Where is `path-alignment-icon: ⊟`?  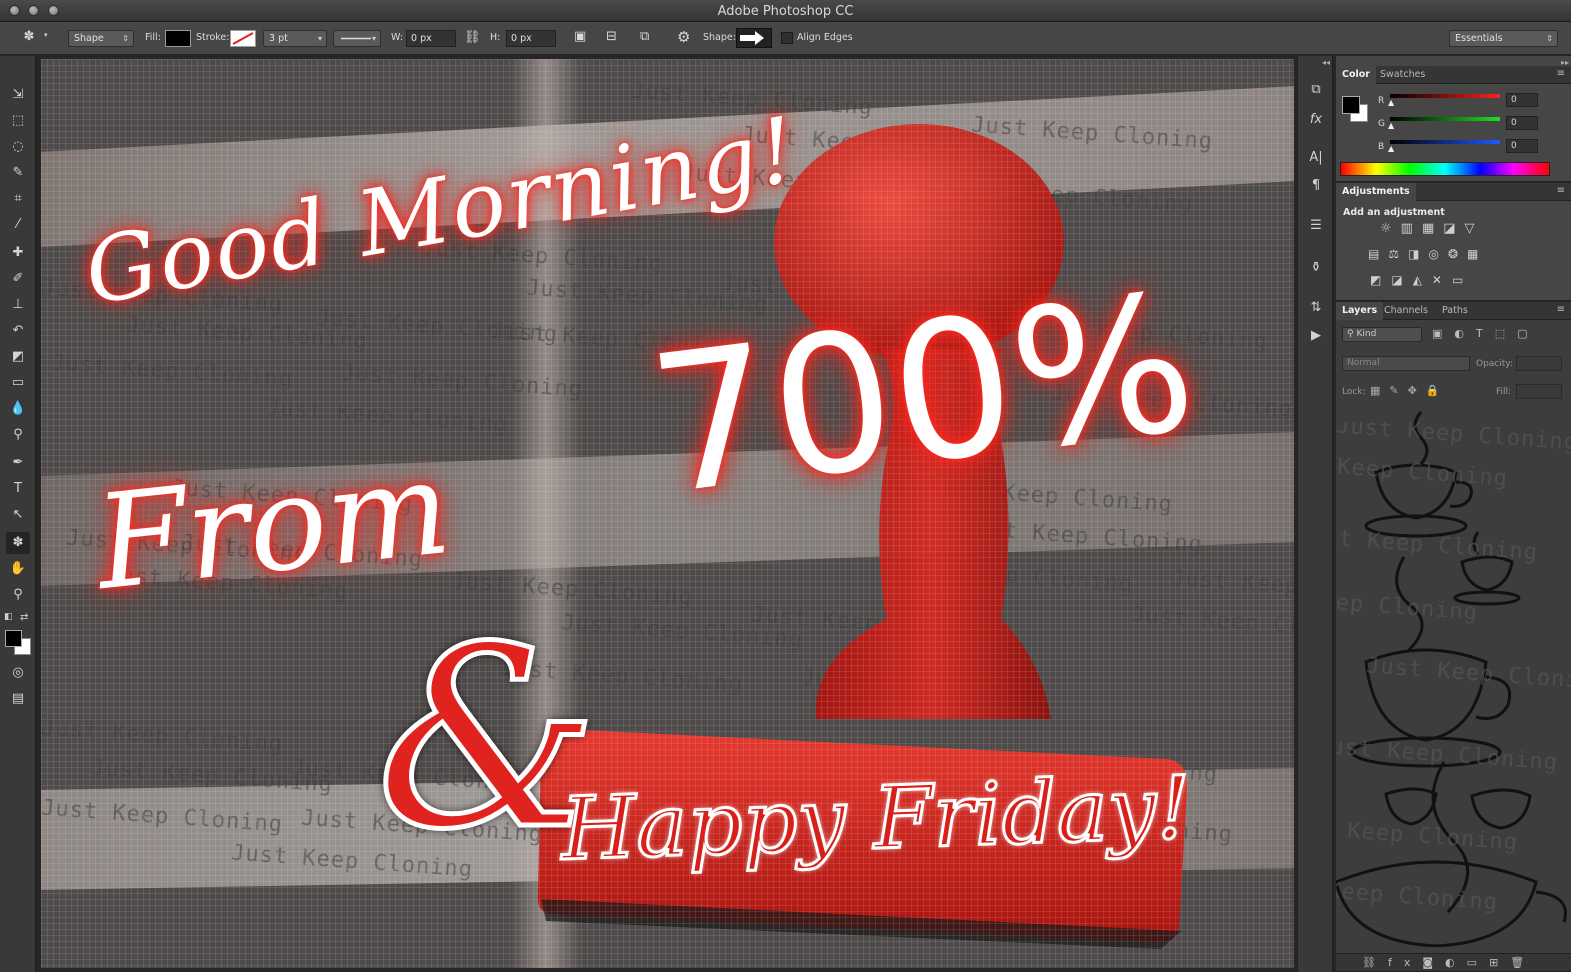
path-alignment-icon: ⊟ is located at coordinates (611, 36).